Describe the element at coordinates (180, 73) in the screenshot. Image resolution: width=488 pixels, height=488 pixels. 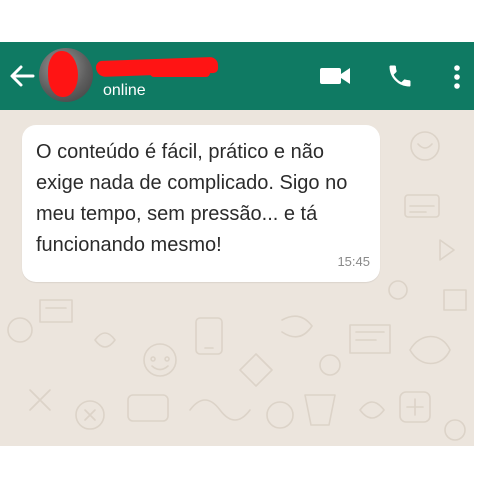
I see `contact-name-redaction-stroke` at that location.